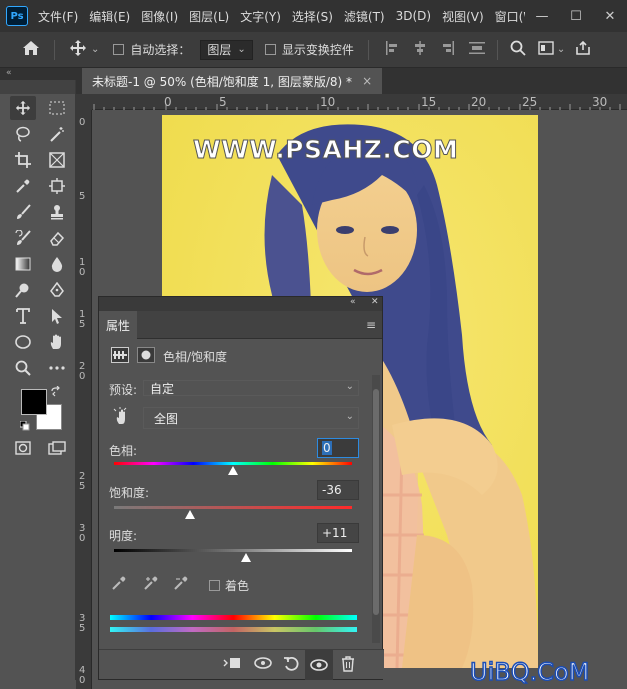  Describe the element at coordinates (23, 108) in the screenshot. I see `move-tool-button` at that location.